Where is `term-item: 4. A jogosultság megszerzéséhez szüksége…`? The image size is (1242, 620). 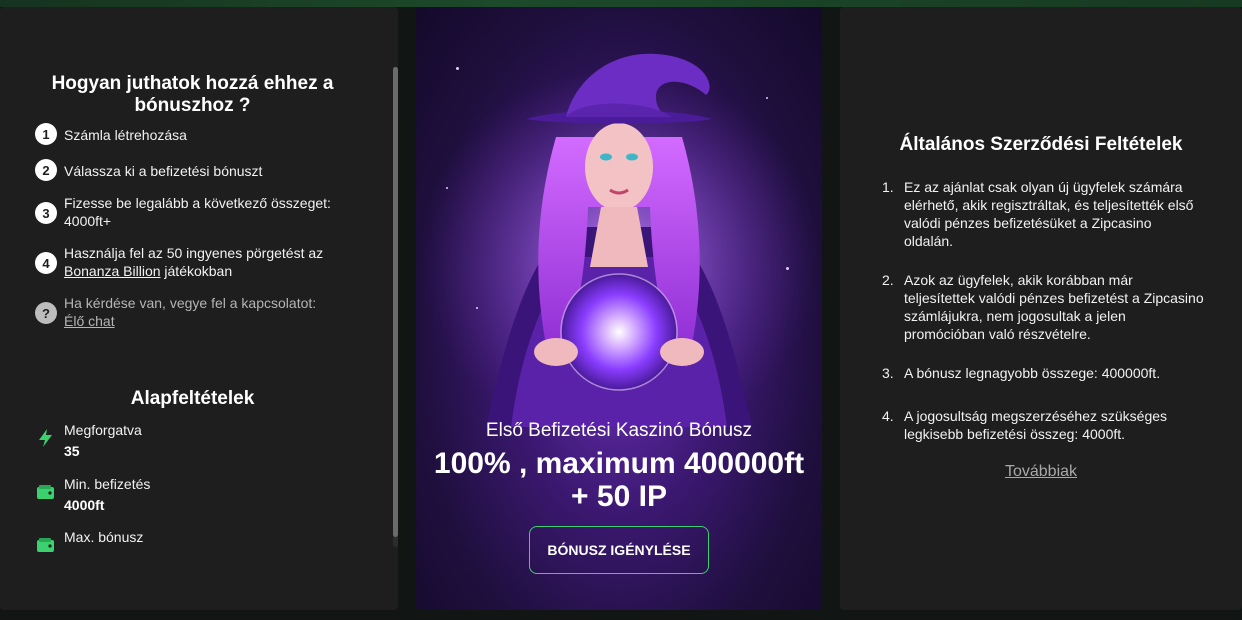 term-item: 4. A jogosultság megszerzéséhez szüksége… is located at coordinates (1042, 426).